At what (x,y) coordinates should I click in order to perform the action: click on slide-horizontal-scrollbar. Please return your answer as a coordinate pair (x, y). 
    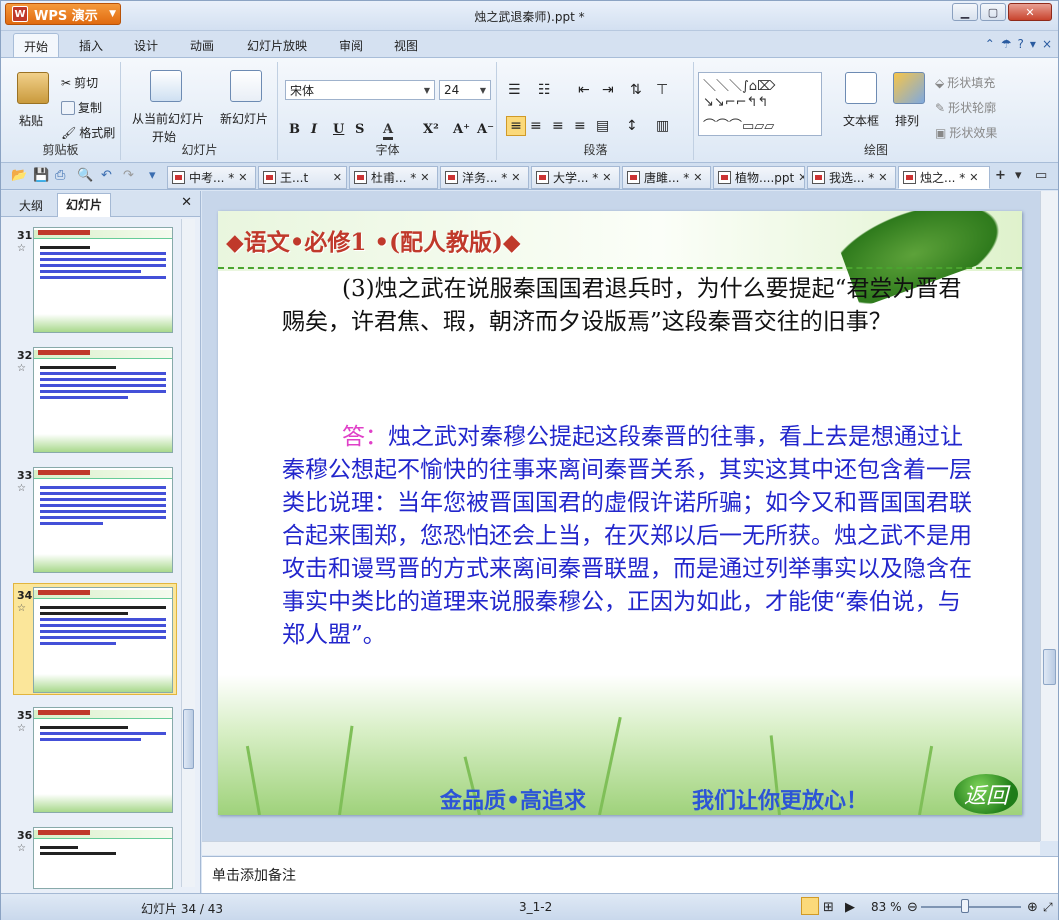
    Looking at the image, I should click on (621, 848).